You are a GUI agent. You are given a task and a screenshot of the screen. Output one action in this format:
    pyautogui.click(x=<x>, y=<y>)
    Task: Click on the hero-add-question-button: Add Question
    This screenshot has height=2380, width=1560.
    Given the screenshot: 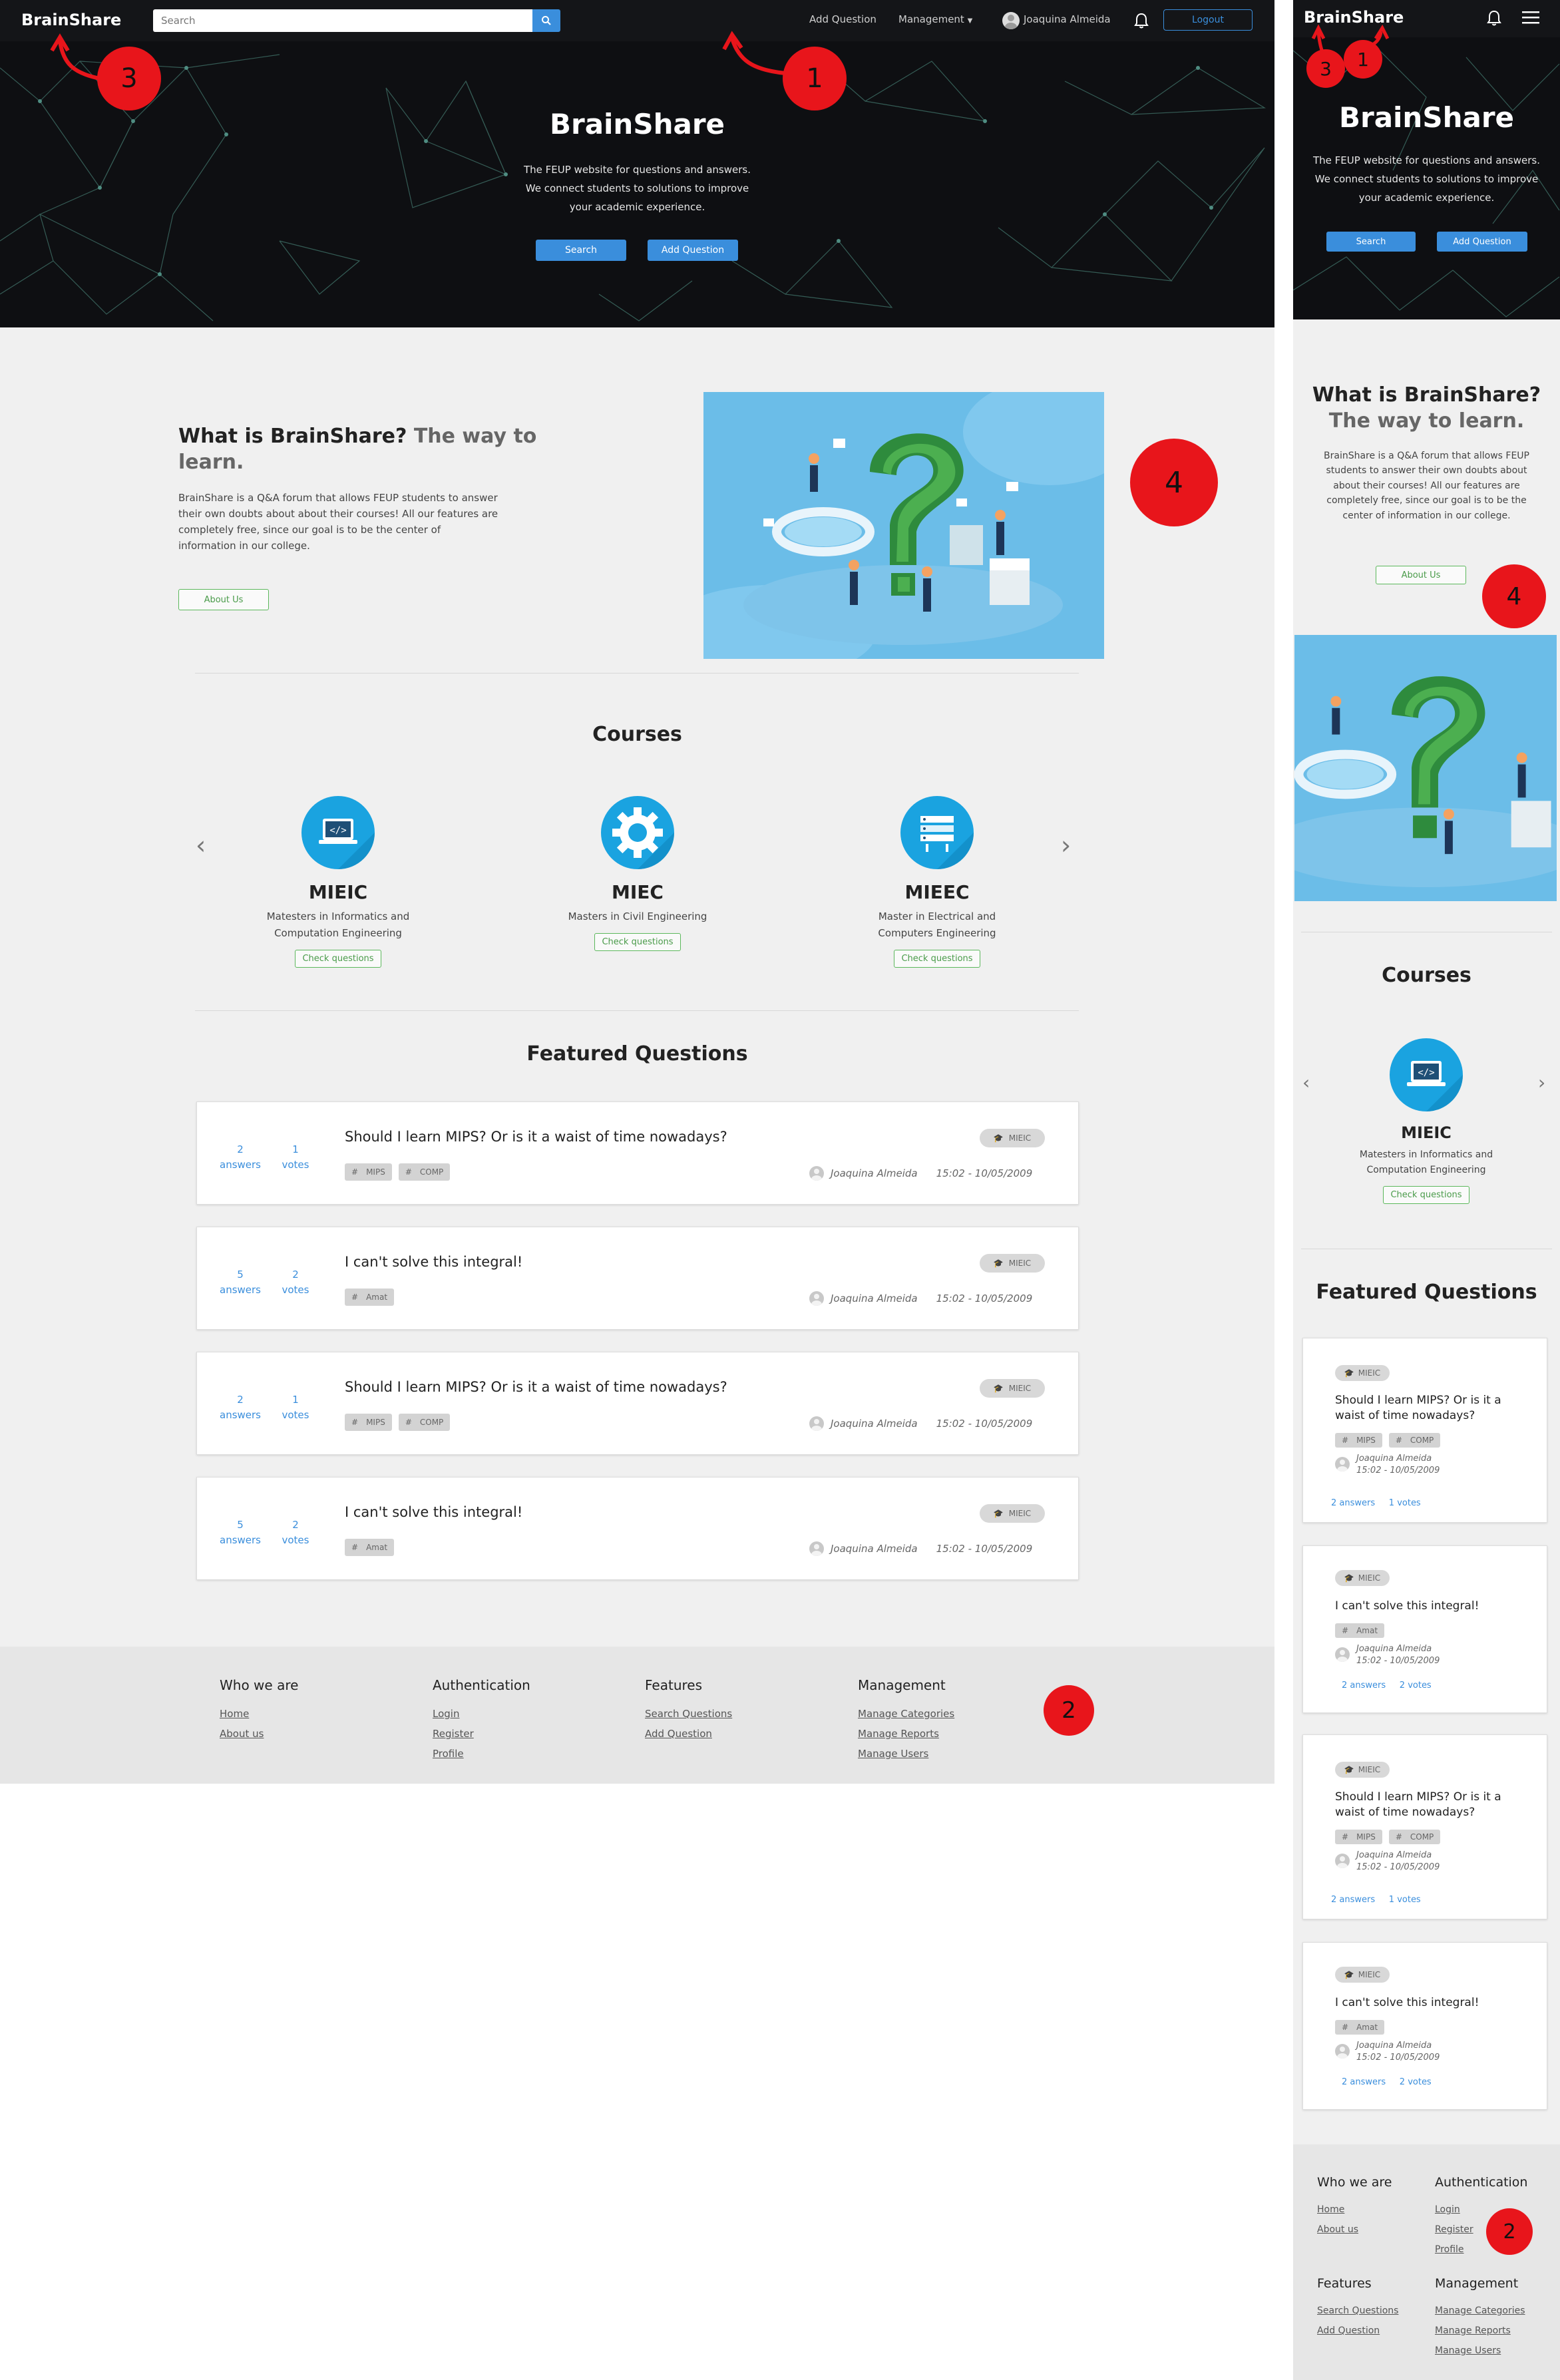 What is the action you would take?
    pyautogui.click(x=693, y=250)
    